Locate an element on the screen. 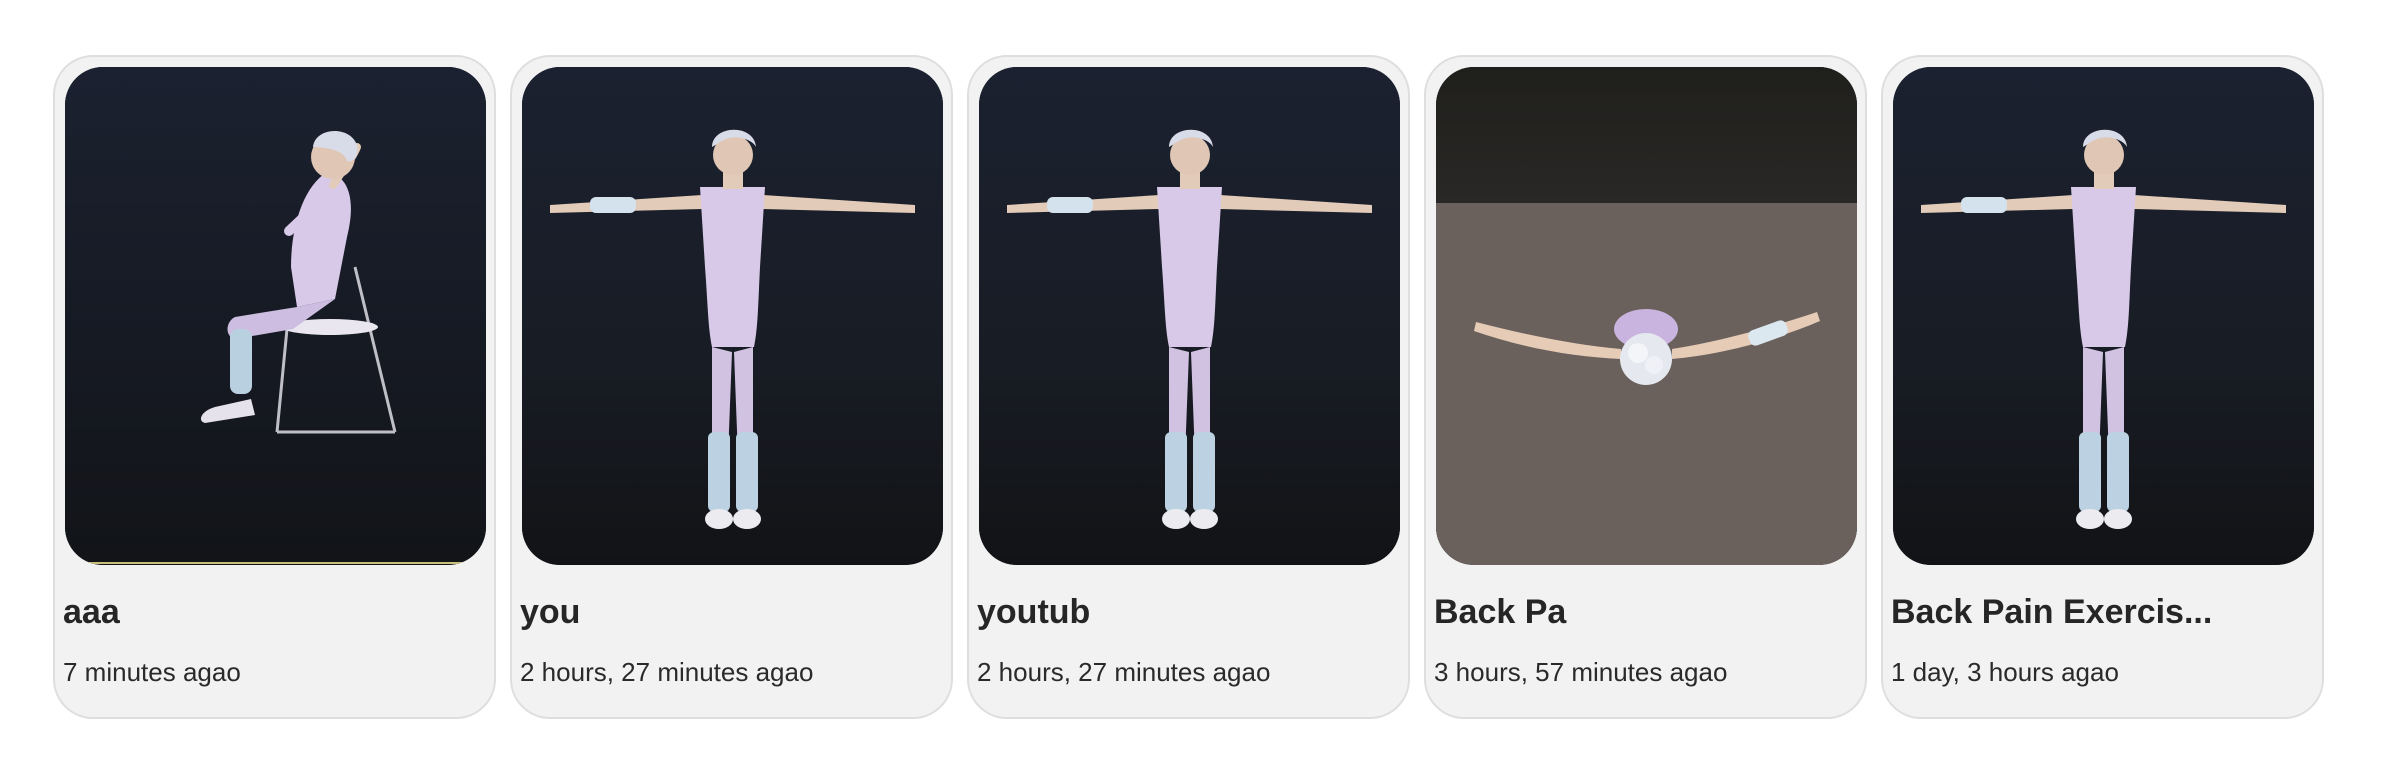 The image size is (2388, 762). item-timestamp: 7 minutes agao is located at coordinates (152, 672).